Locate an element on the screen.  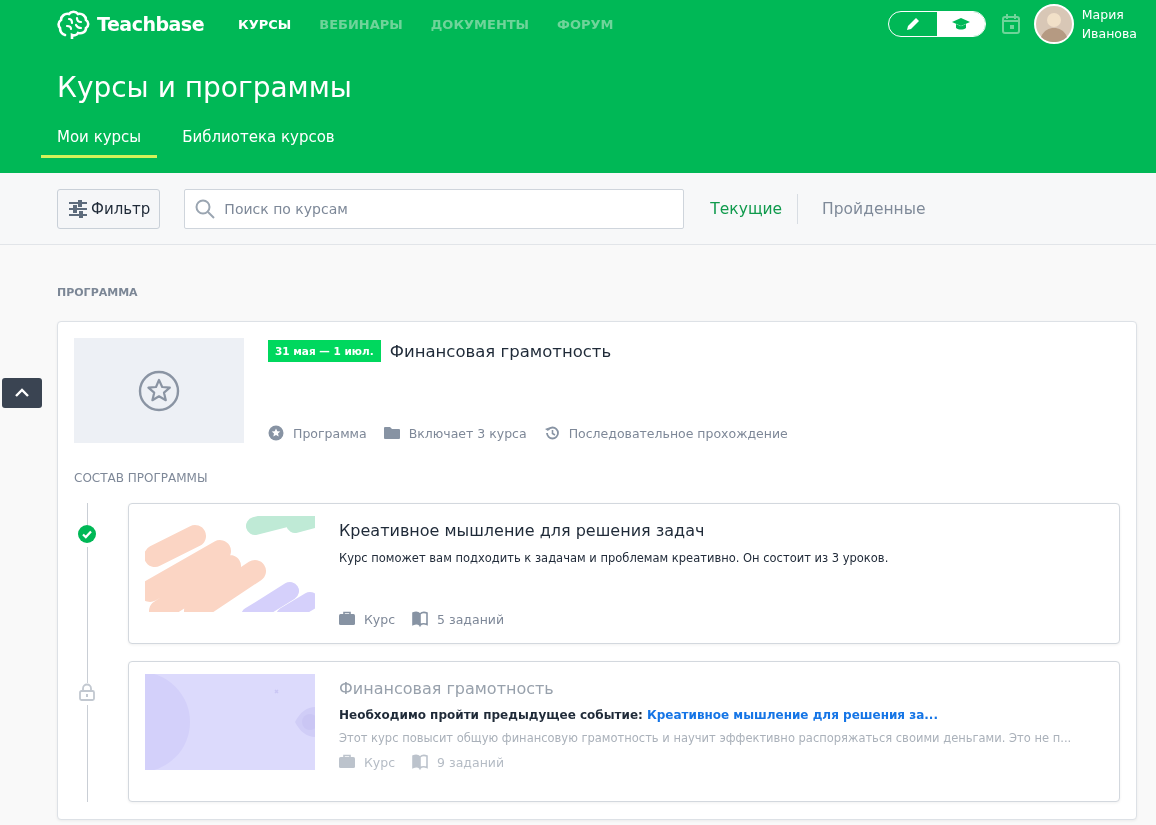
course-card: Креативное мышление для решения задач Курс поможет вам подходить к задачам и проблемам креативно. Он состоит из 3 уроков. Курс 5 заданий is located at coordinates (624, 573).